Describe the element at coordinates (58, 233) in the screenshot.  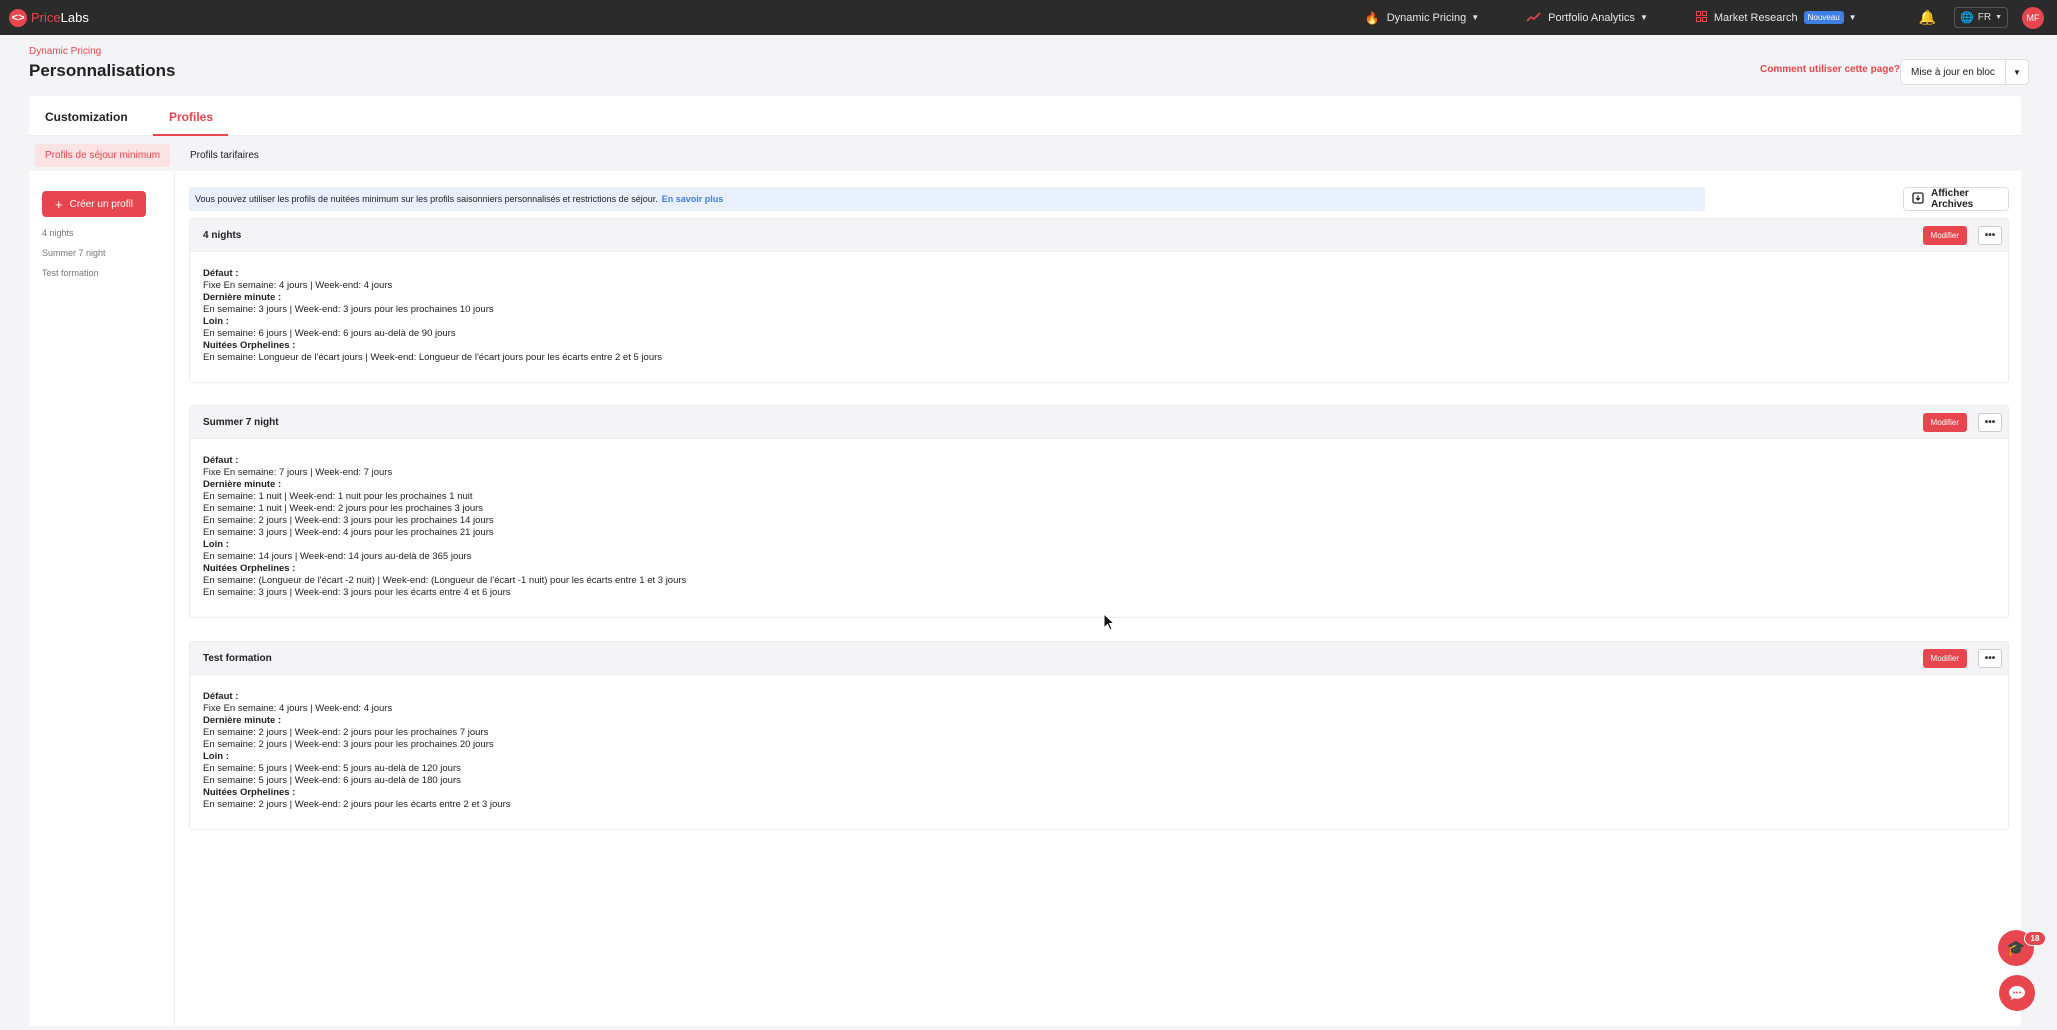
I see `sidebar-item-4-nights: 4 nights` at that location.